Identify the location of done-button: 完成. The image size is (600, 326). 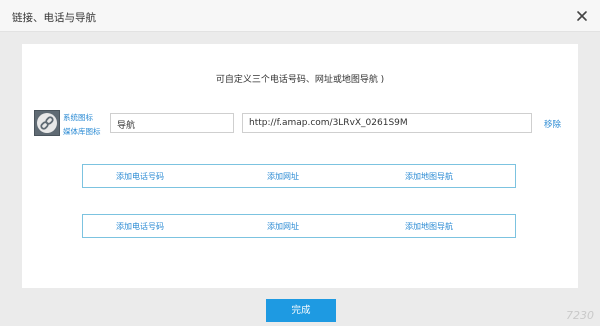
(301, 310).